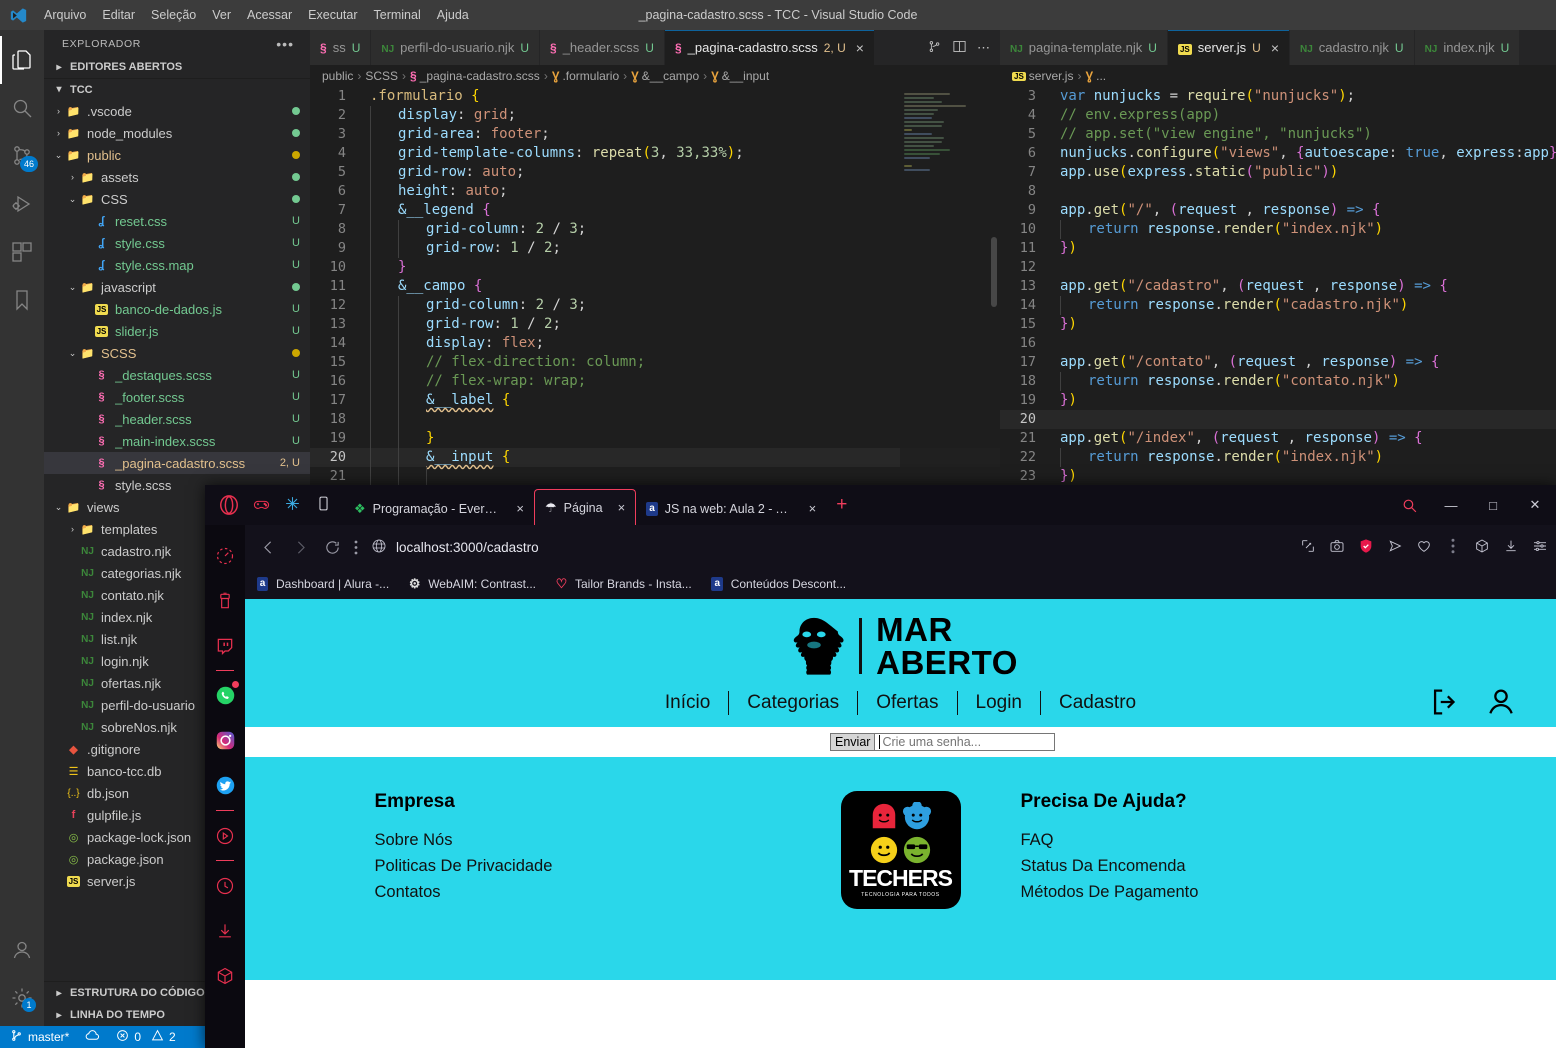  I want to click on snapshot-pin-icon, so click(1308, 547).